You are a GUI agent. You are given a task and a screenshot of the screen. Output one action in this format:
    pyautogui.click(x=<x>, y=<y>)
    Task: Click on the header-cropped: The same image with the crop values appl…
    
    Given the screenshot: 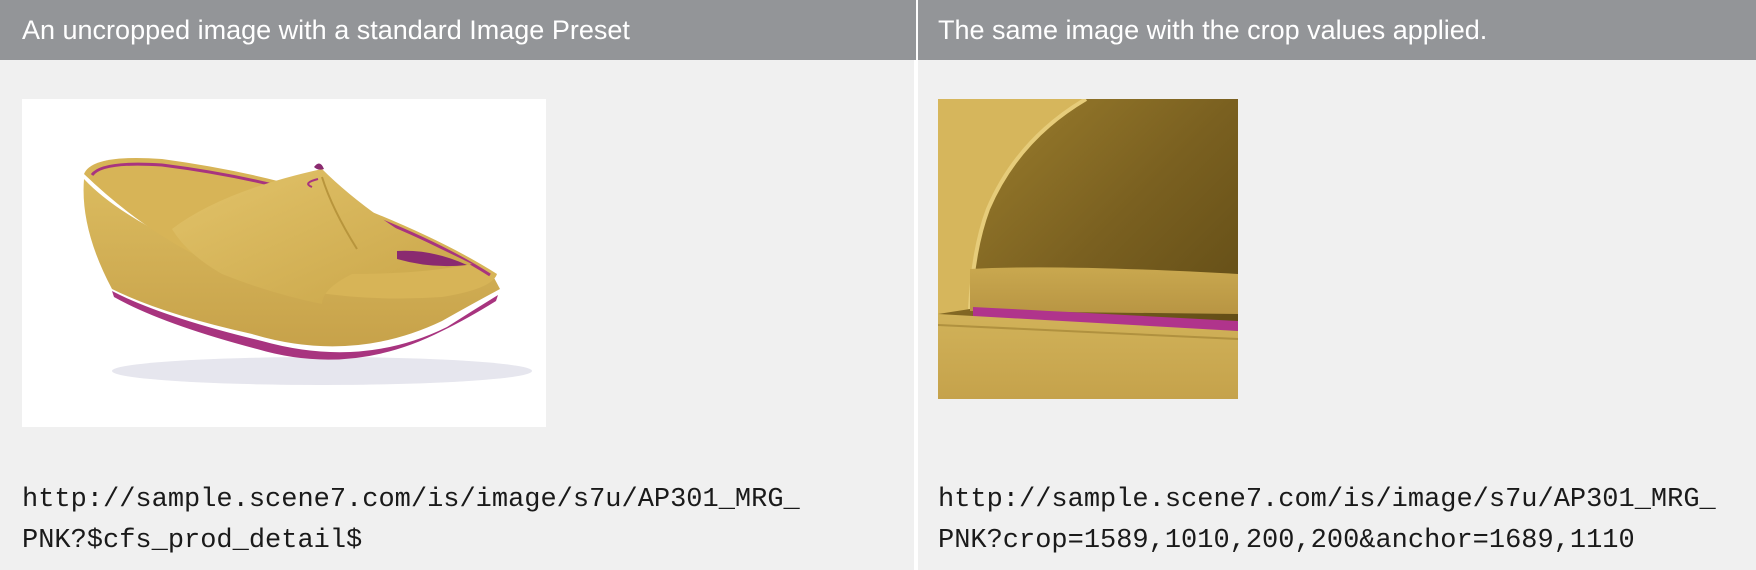 What is the action you would take?
    pyautogui.click(x=1337, y=30)
    